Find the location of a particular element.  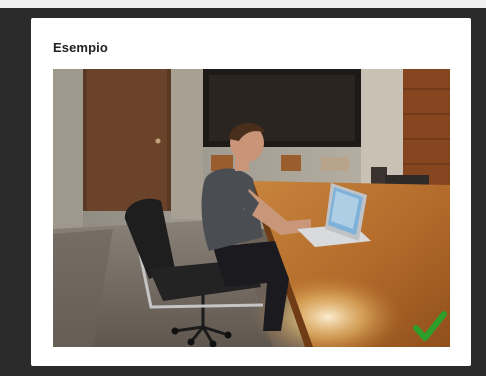

window-top-border is located at coordinates (243, 4).